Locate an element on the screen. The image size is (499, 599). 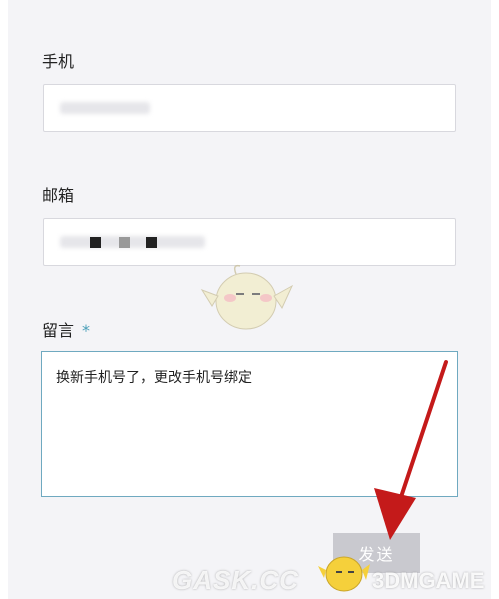
phone-value-redacted is located at coordinates (105, 108).